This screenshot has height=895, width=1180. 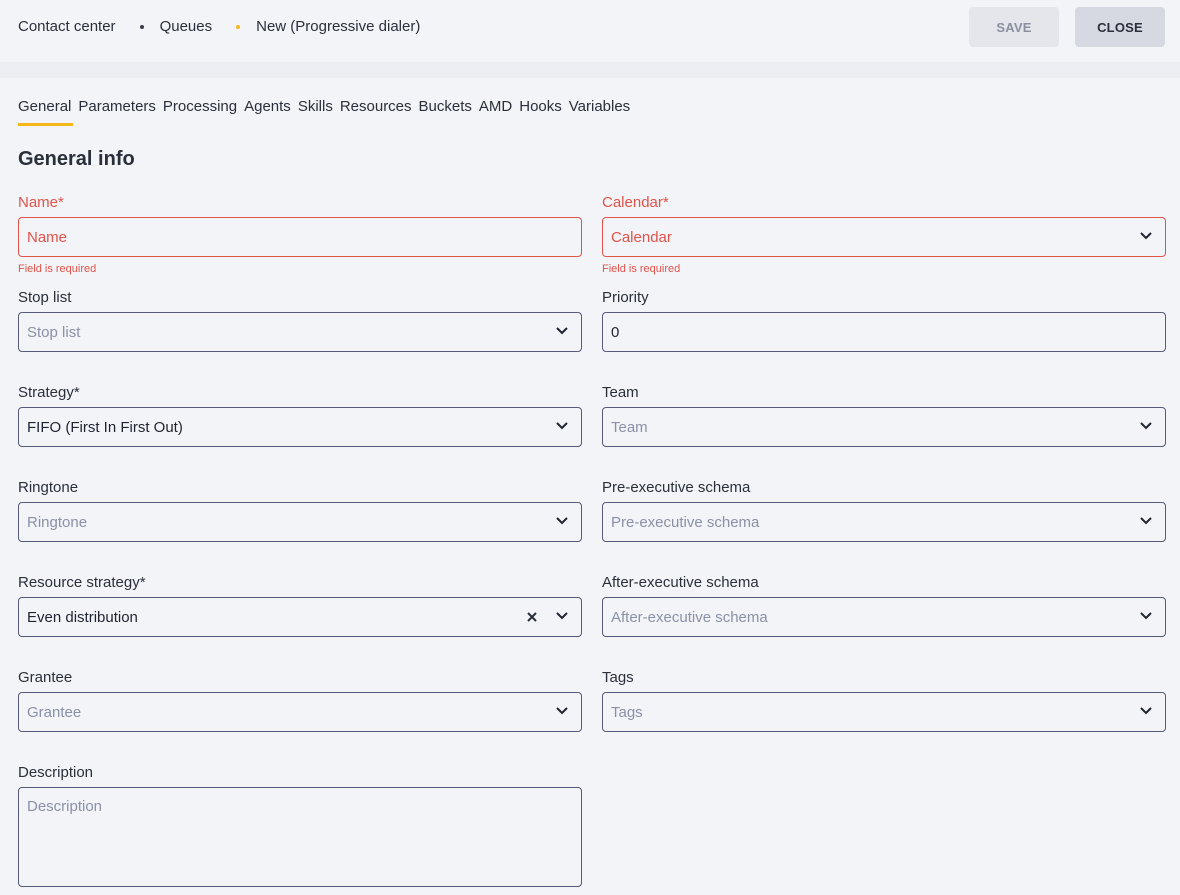 What do you see at coordinates (680, 582) in the screenshot?
I see `after-schema-label: After-executive schema` at bounding box center [680, 582].